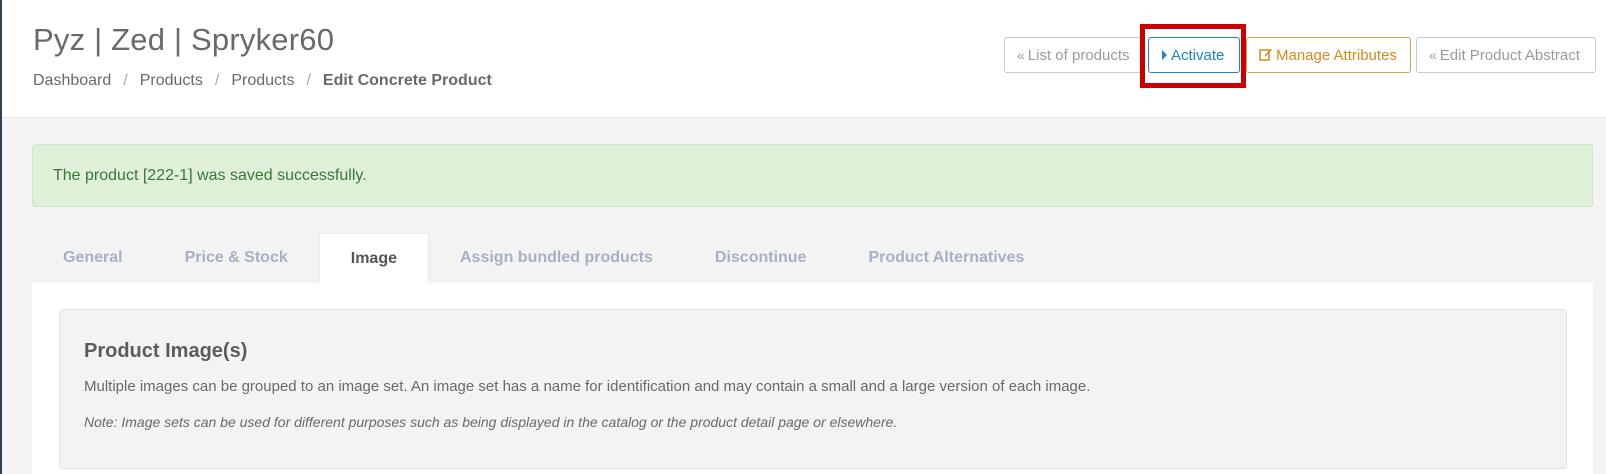 Image resolution: width=1606 pixels, height=474 pixels. What do you see at coordinates (373, 258) in the screenshot?
I see `tab-image: Image` at bounding box center [373, 258].